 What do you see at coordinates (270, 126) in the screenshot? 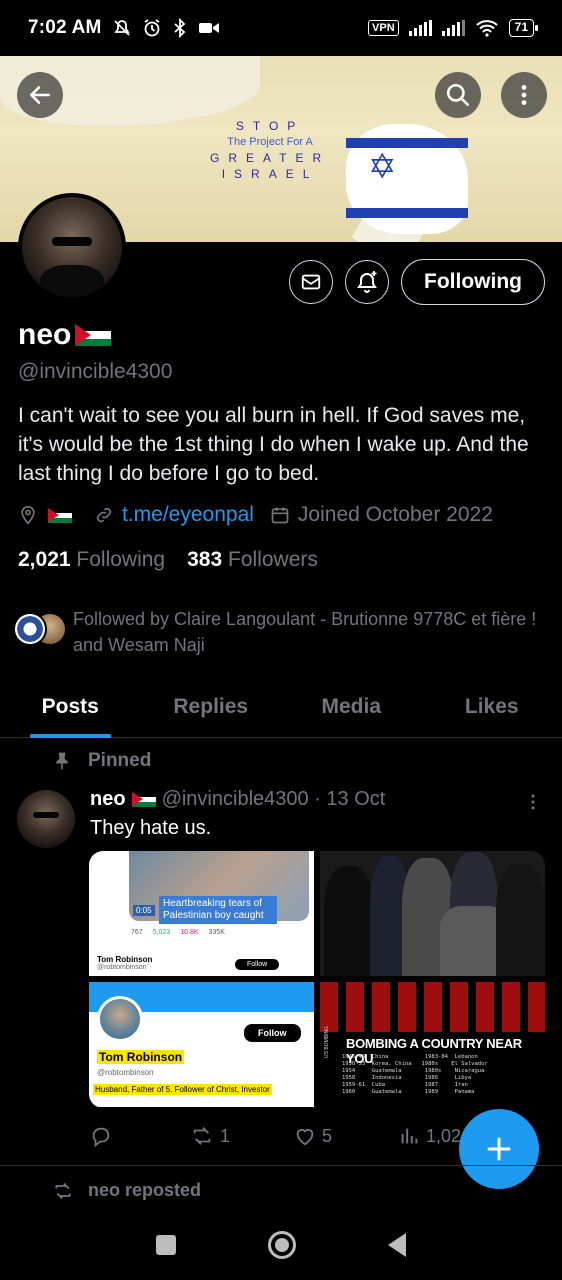
I see `banner-line: STOP` at bounding box center [270, 126].